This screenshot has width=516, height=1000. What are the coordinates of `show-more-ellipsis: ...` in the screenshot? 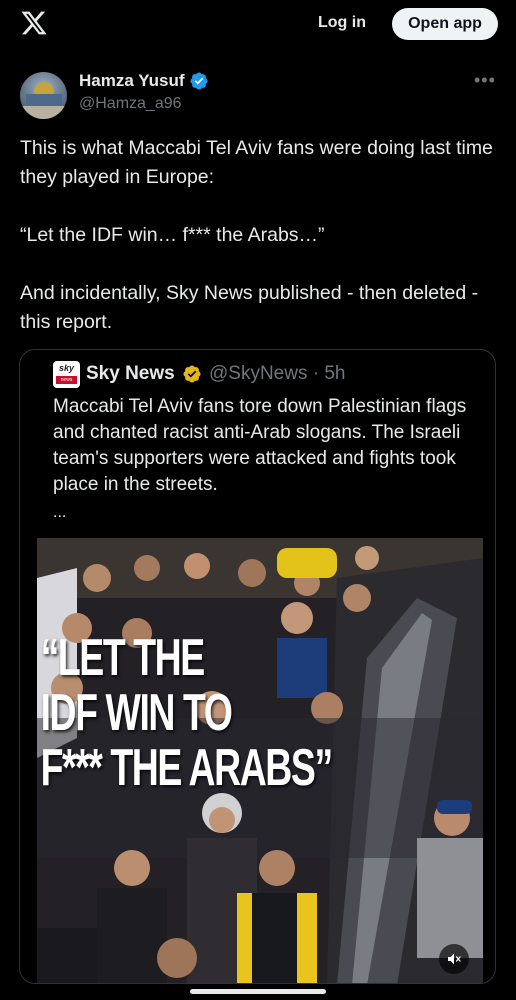 It's located at (59, 513).